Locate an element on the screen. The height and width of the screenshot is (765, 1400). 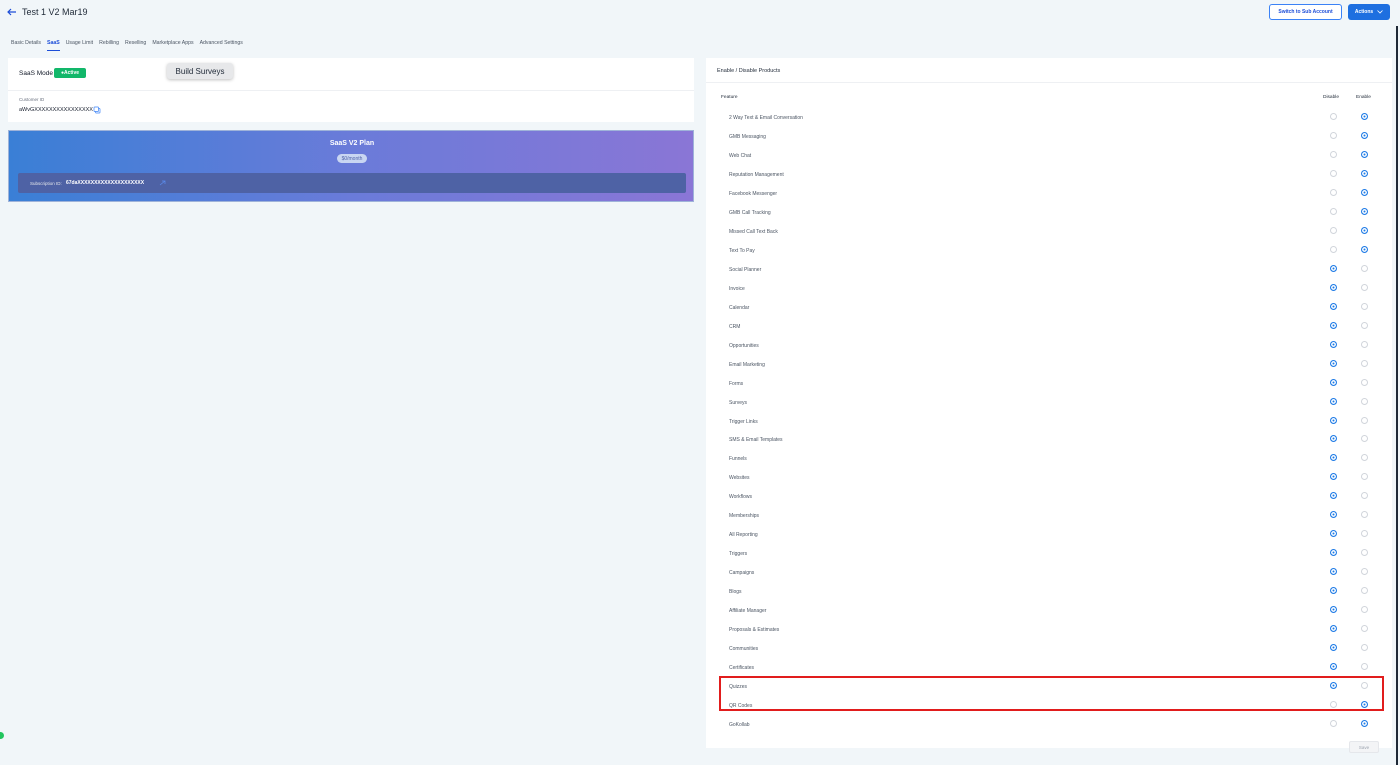
external-link-icon is located at coordinates (163, 183).